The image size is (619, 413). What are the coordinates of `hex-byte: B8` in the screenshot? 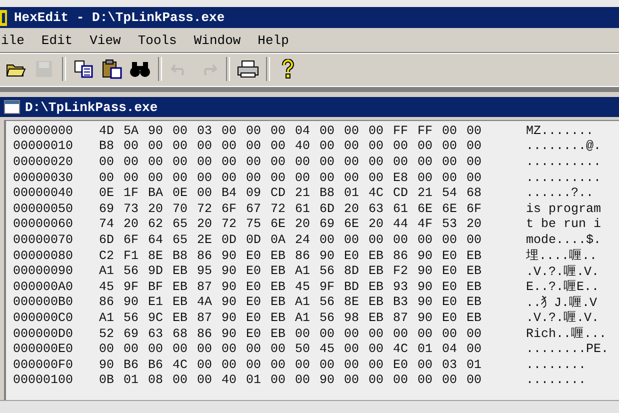 It's located at (107, 146).